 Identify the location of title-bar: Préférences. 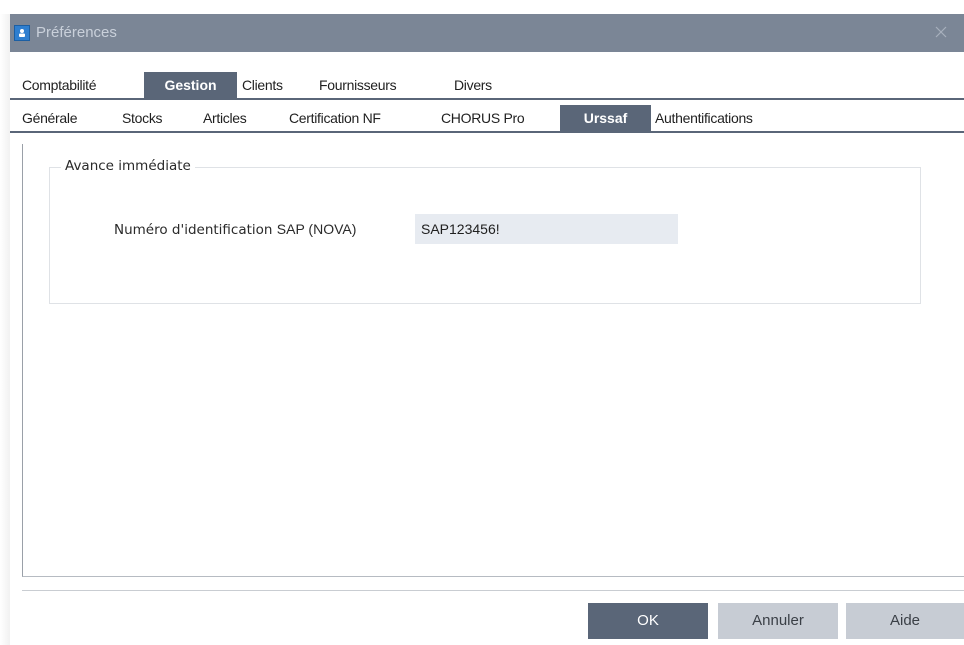
(487, 33).